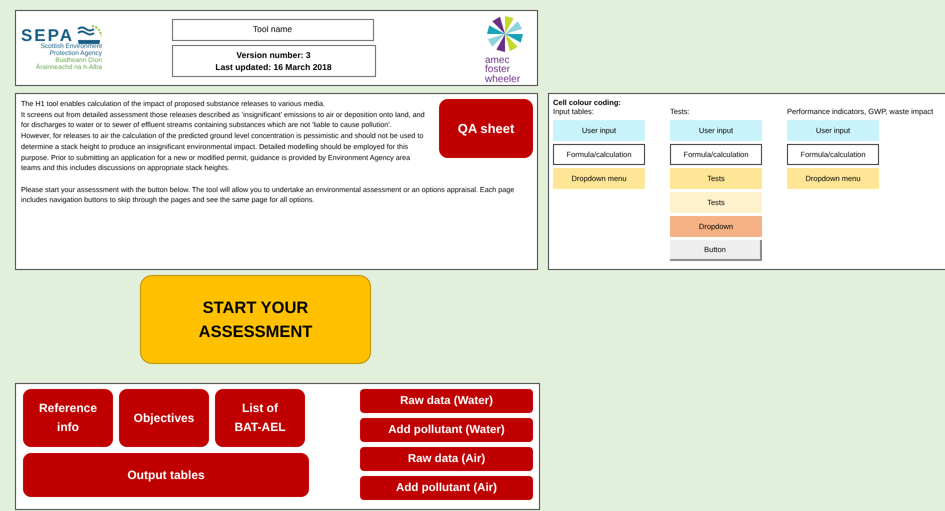  Describe the element at coordinates (89, 34) in the screenshot. I see `waves-icon` at that location.